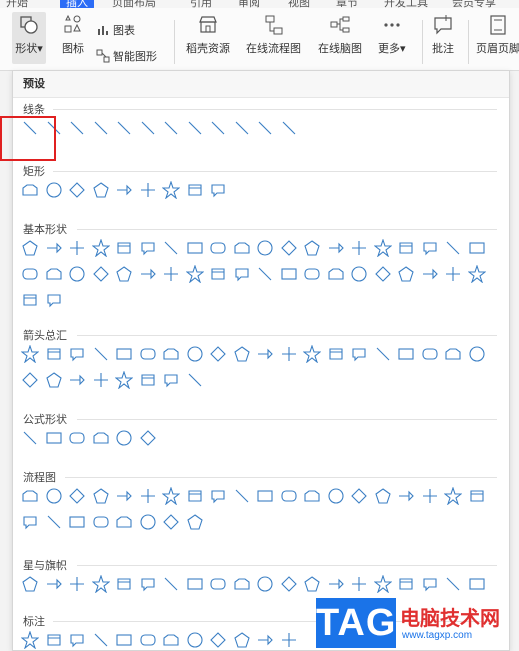 This screenshot has width=519, height=651. Describe the element at coordinates (115, 30) in the screenshot. I see `chart-button: 图表` at that location.